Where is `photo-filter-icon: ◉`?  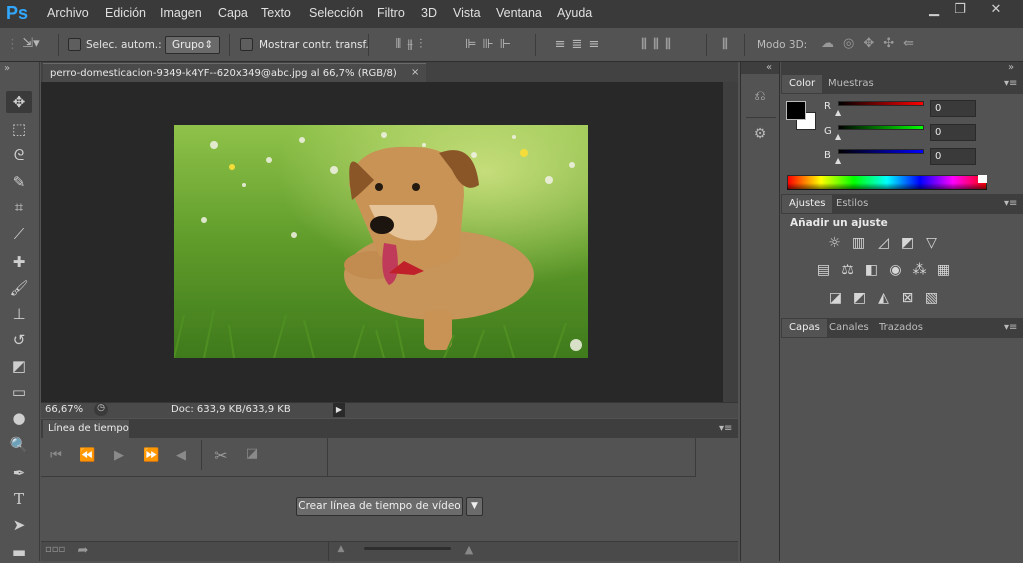 photo-filter-icon: ◉ is located at coordinates (895, 270).